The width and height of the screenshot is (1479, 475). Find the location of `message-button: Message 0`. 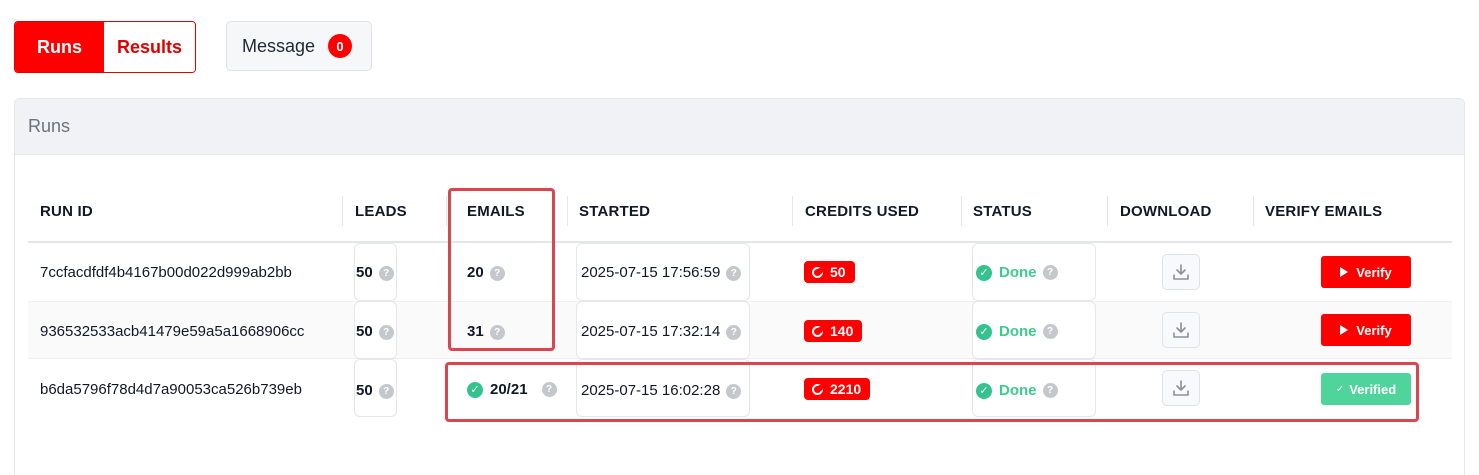

message-button: Message 0 is located at coordinates (299, 46).